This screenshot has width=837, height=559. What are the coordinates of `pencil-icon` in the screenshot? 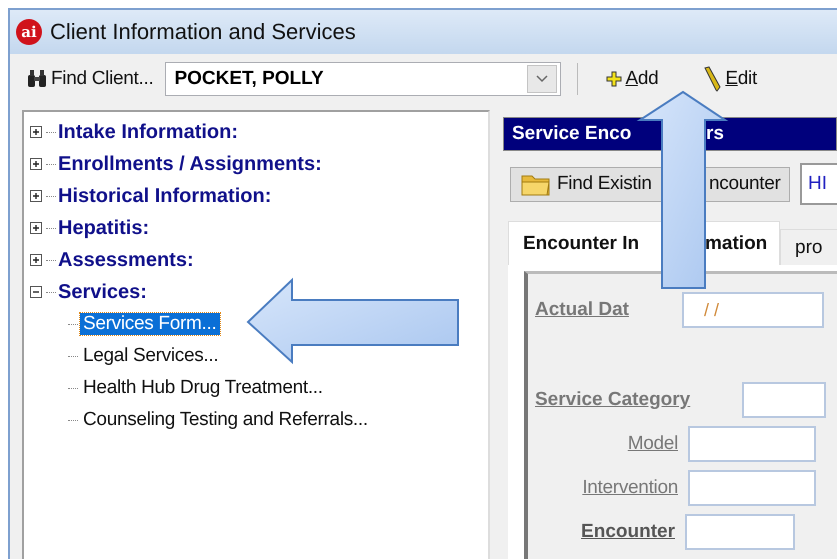 It's located at (712, 79).